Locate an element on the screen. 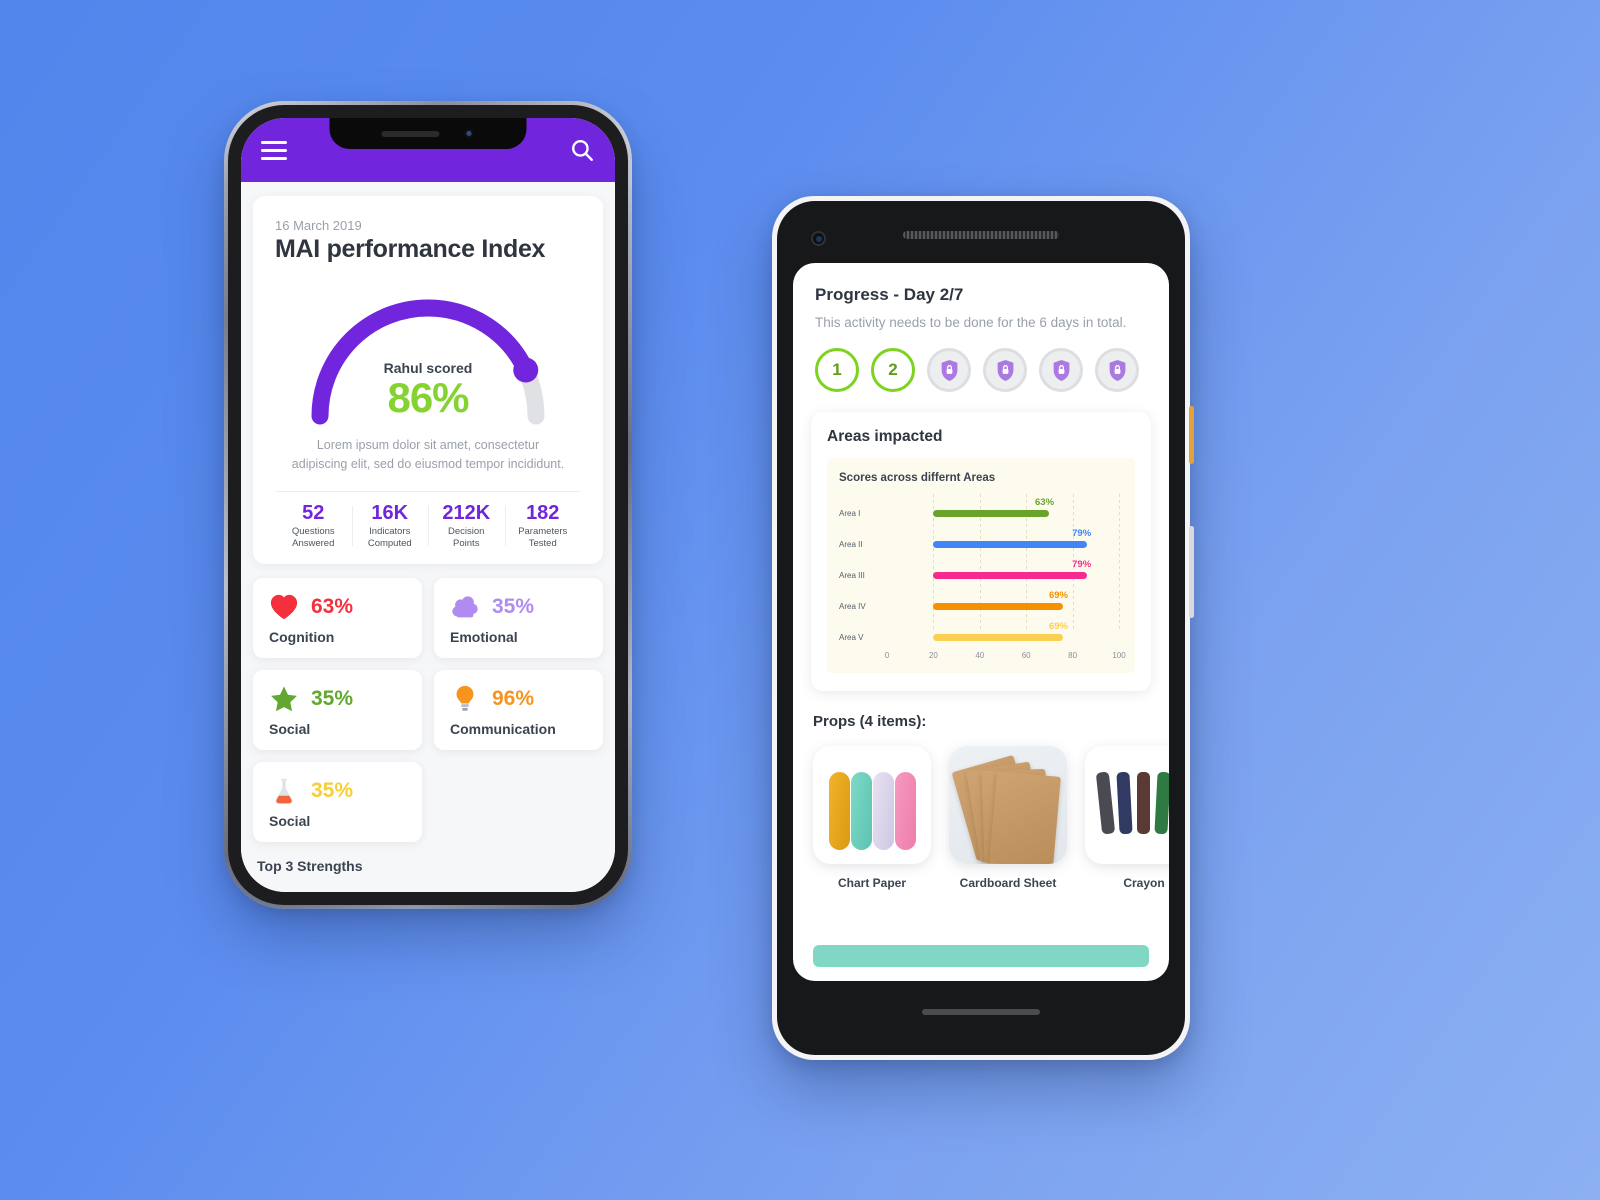  props-heading: Props (4 items): is located at coordinates (870, 721).